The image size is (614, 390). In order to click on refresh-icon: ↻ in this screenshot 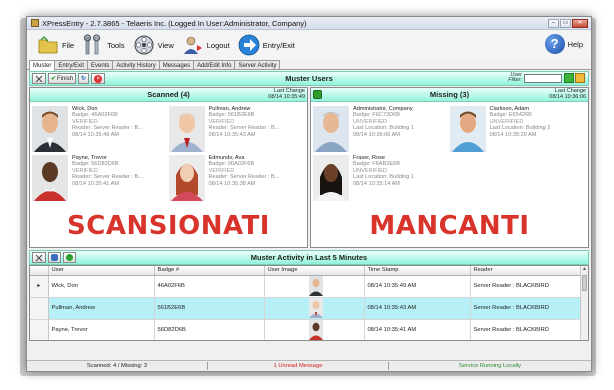, I will do `click(84, 79)`.